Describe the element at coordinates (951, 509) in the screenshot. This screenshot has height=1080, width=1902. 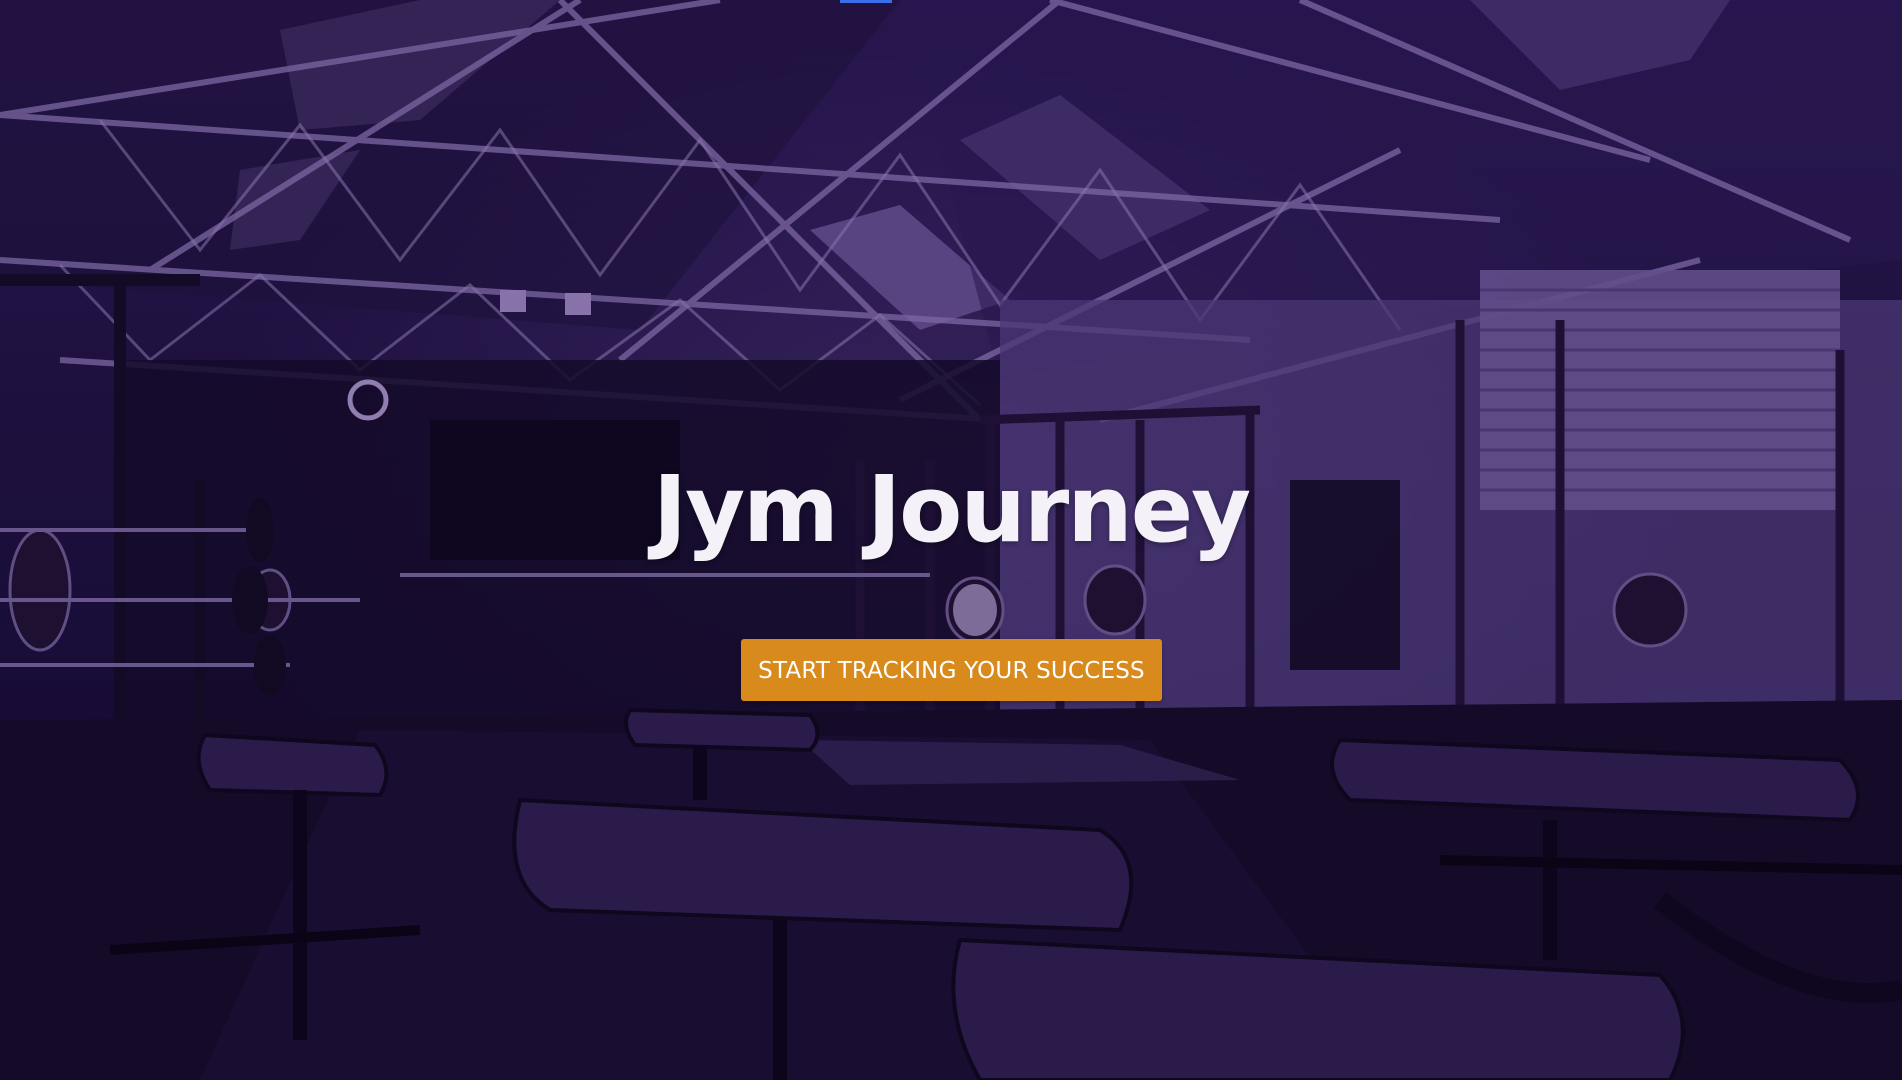
I see `hero-title: Jym Journey` at that location.